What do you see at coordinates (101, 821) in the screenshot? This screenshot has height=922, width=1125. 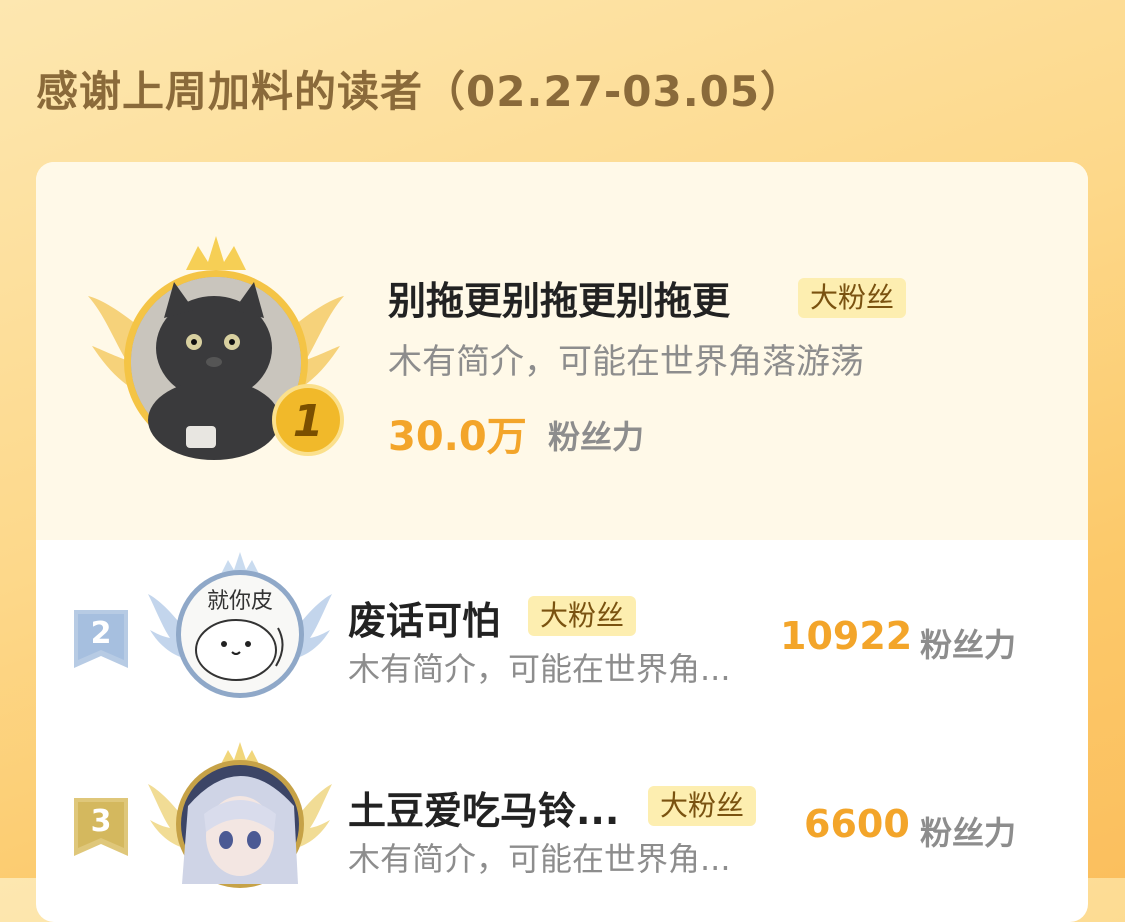 I see `rank-number: 3` at bounding box center [101, 821].